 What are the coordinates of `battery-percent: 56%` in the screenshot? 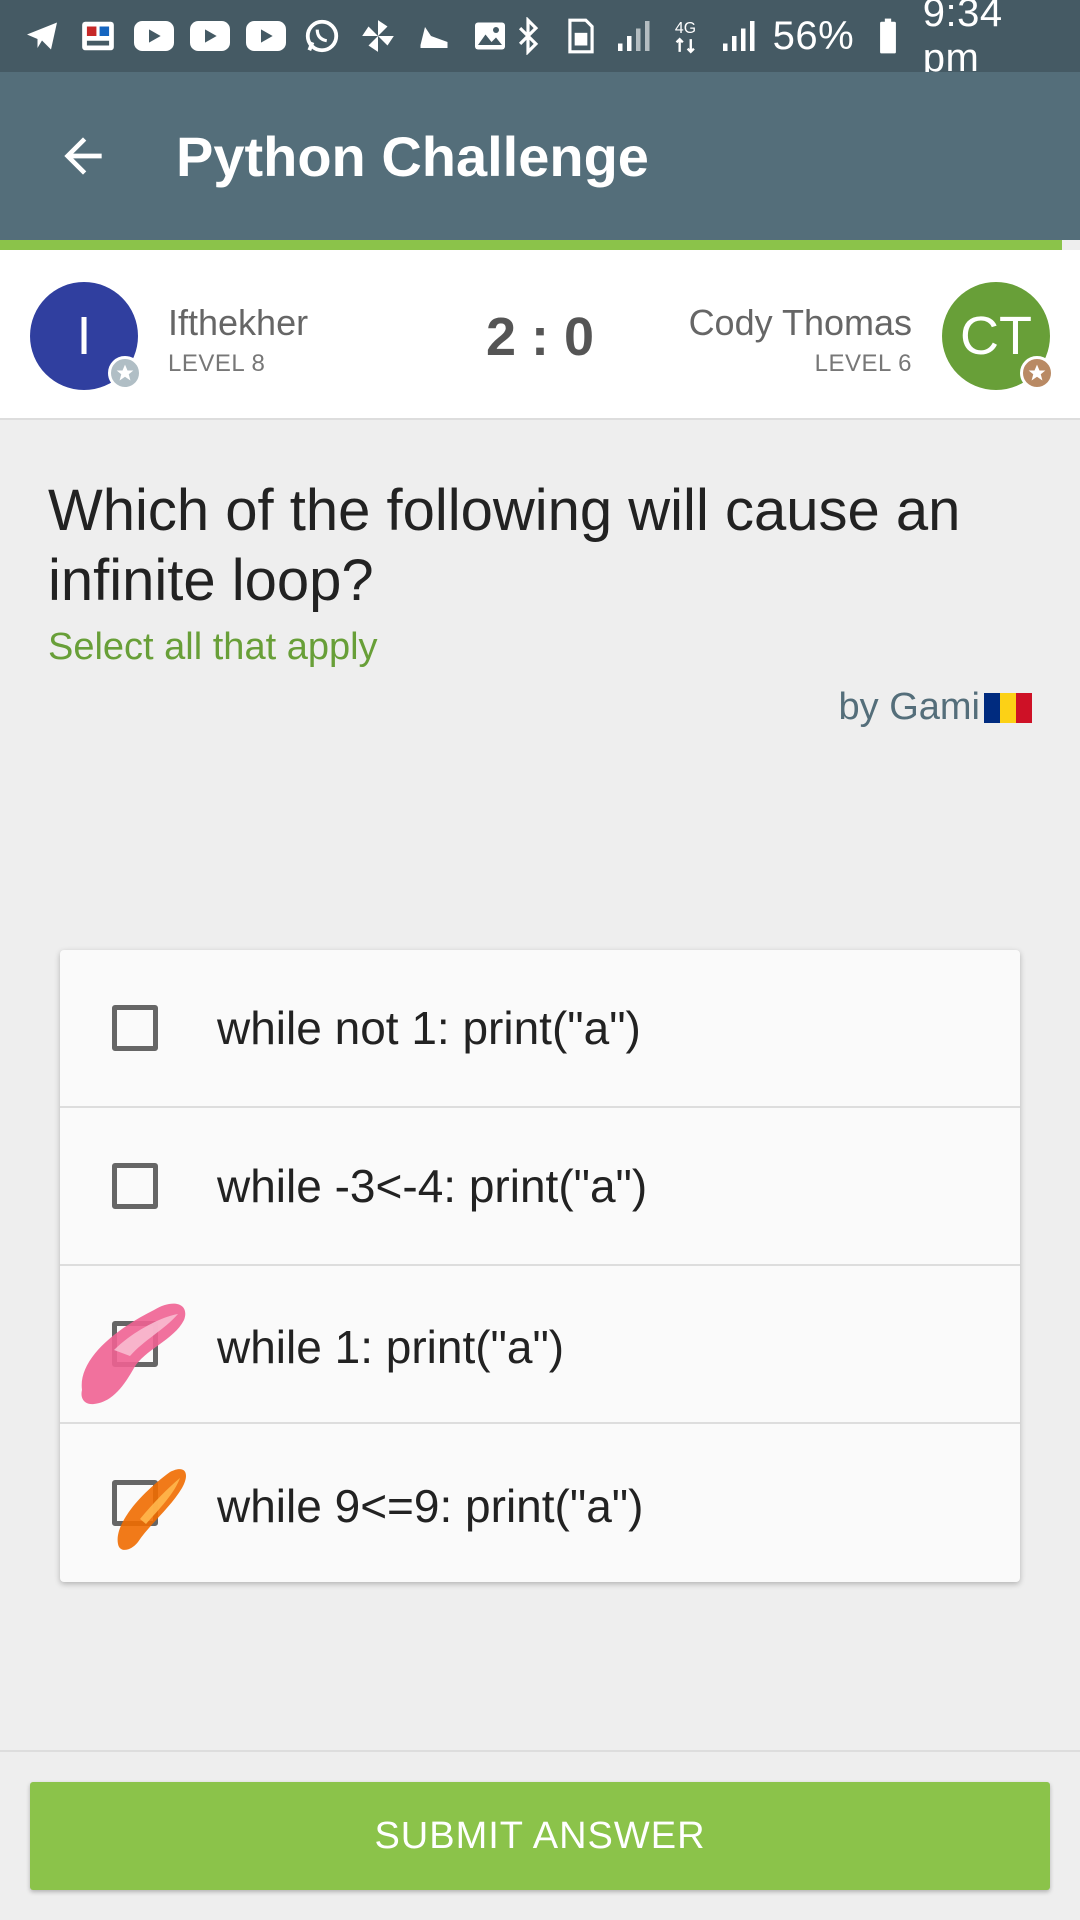 It's located at (813, 35).